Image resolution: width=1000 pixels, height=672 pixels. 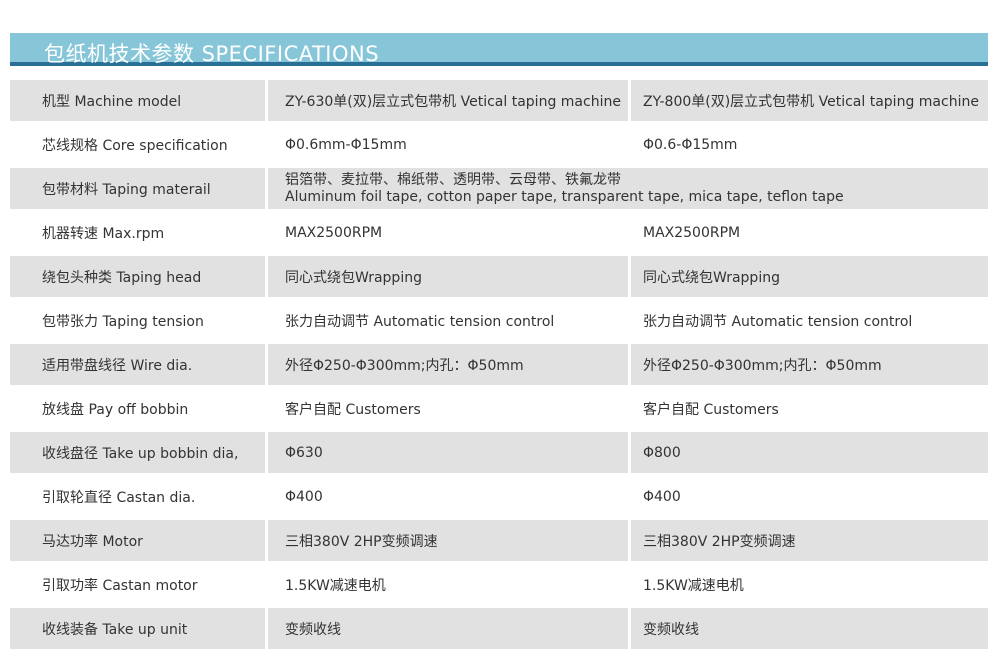 What do you see at coordinates (448, 496) in the screenshot?
I see `row-value-630: Φ400` at bounding box center [448, 496].